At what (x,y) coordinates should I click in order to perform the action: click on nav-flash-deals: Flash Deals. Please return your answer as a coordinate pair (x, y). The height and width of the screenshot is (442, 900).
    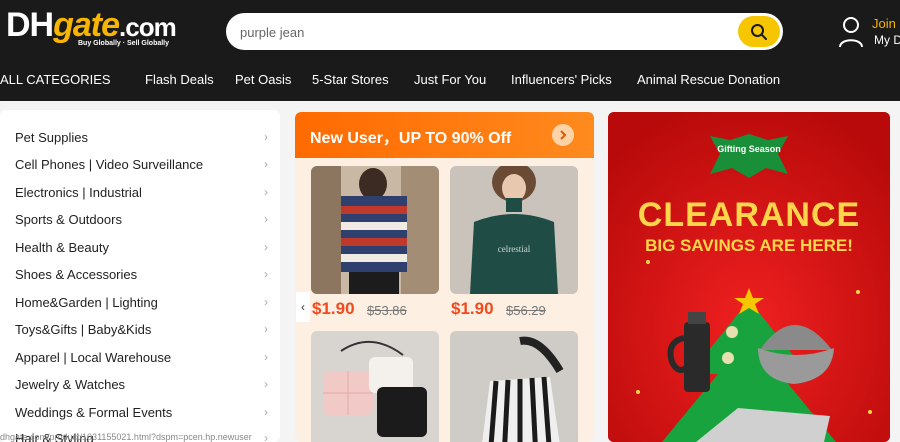
    Looking at the image, I should click on (179, 79).